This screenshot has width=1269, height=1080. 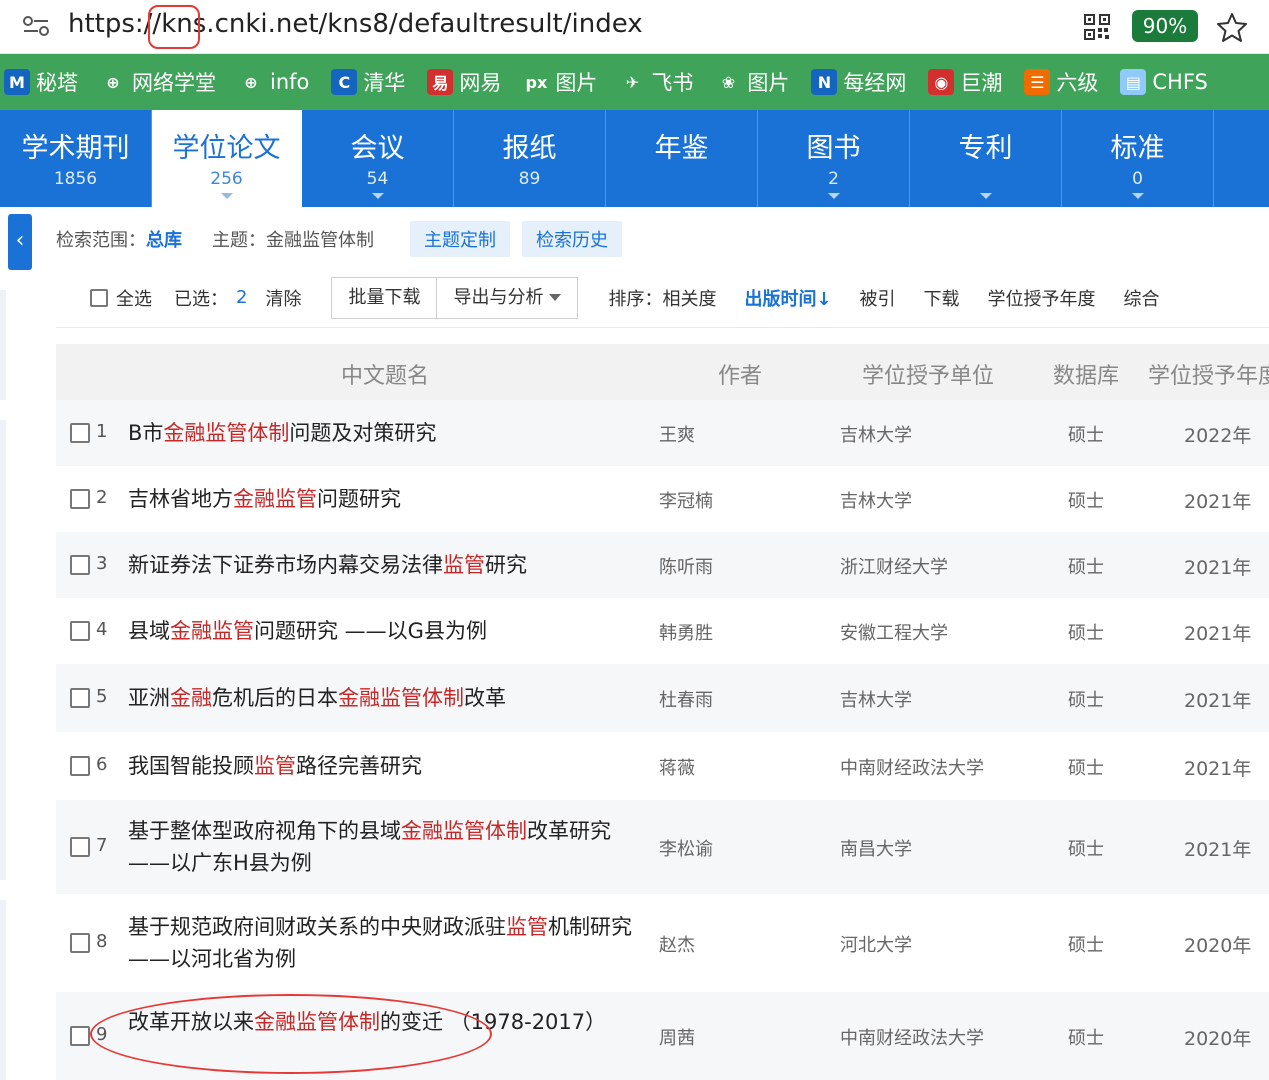 I want to click on bookmark-item: M 秘塔, so click(x=41, y=82).